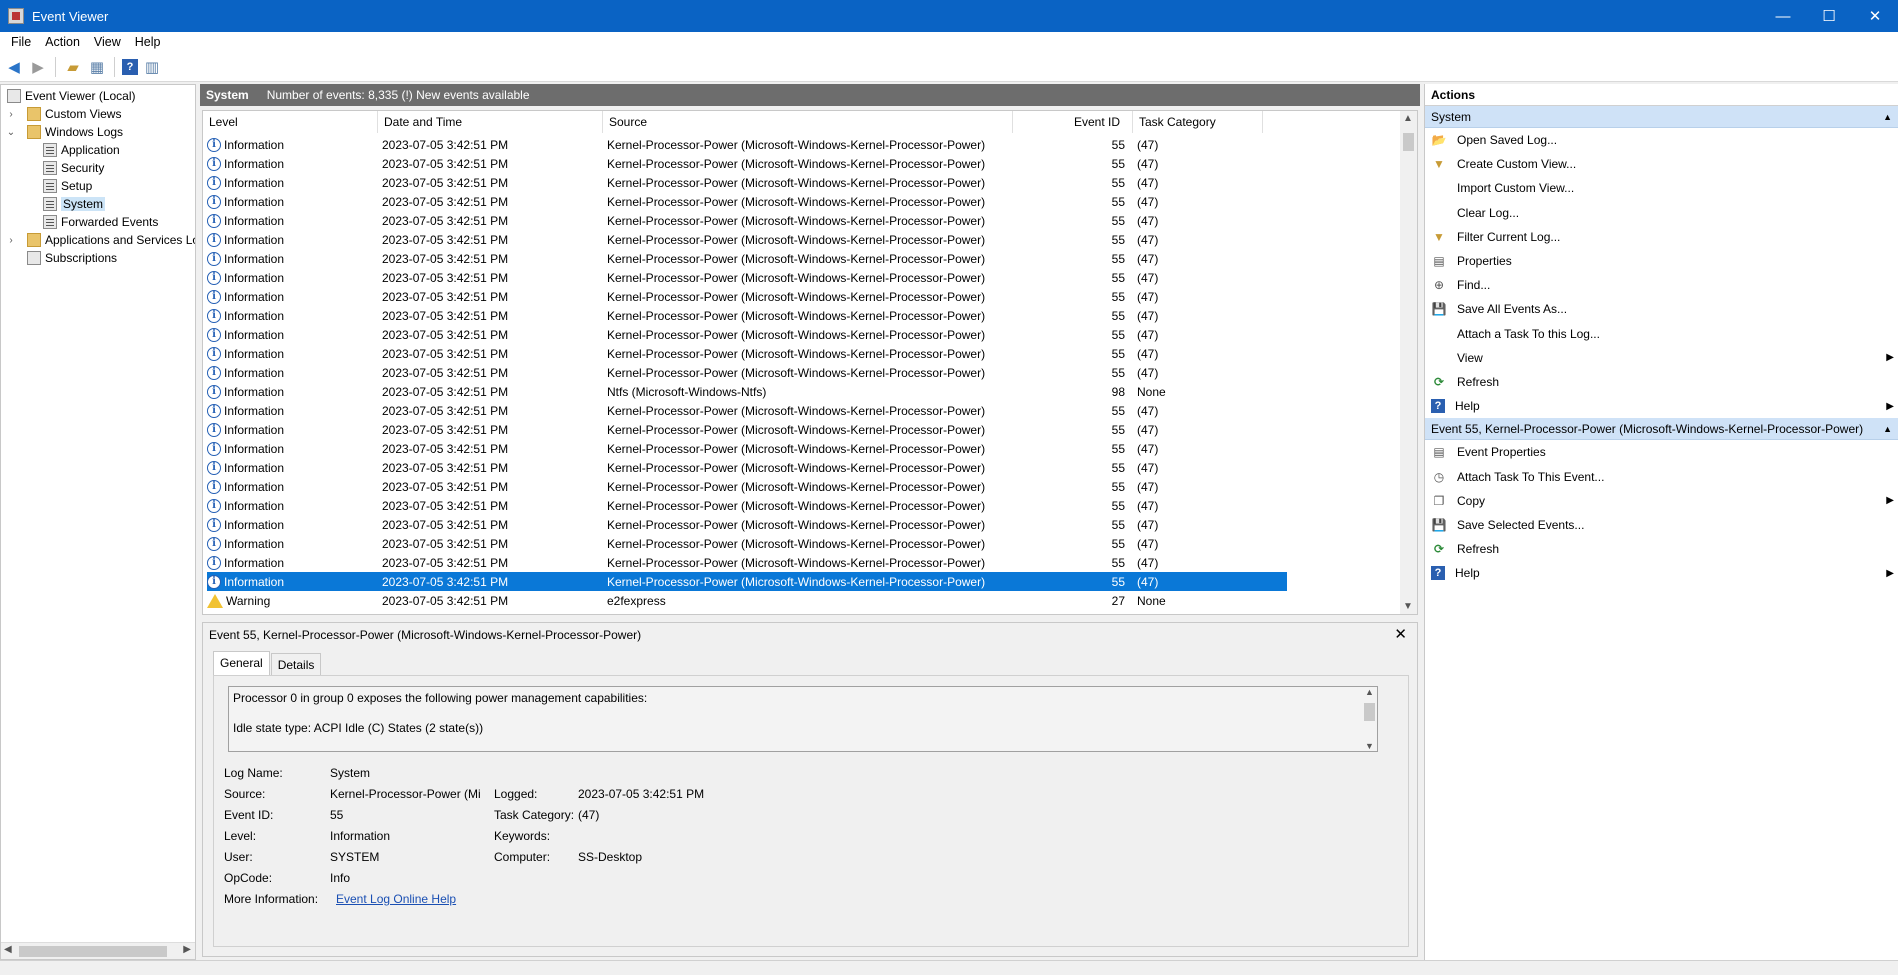  What do you see at coordinates (130, 66) in the screenshot?
I see `help-icon: ?` at bounding box center [130, 66].